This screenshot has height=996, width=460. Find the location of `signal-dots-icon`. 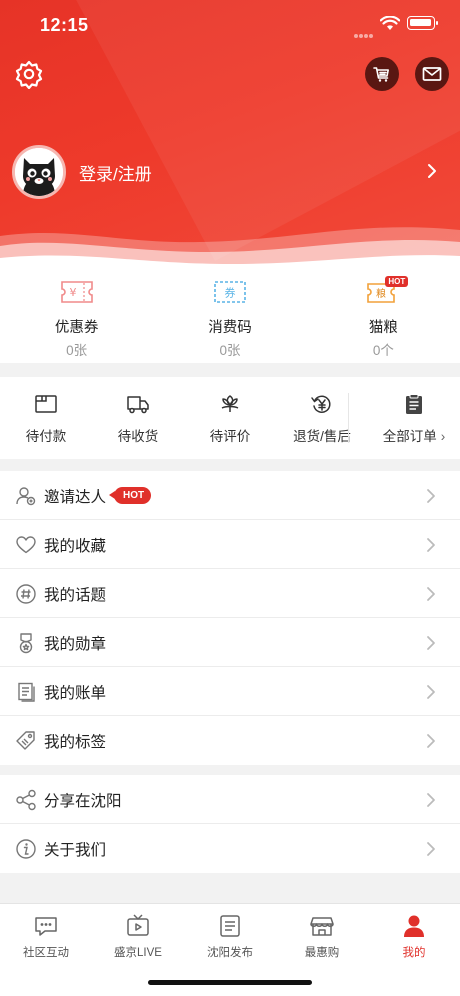

signal-dots-icon is located at coordinates (364, 31).